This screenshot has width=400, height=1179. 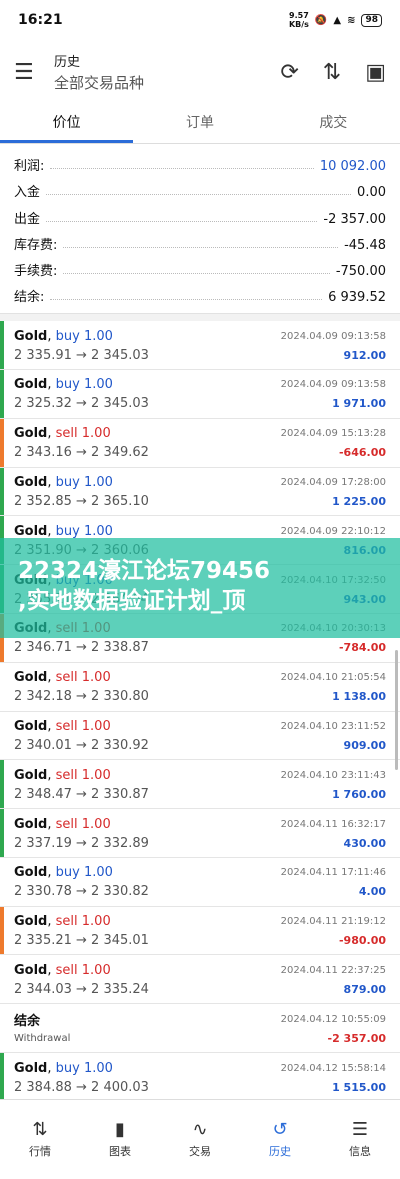 I want to click on title-block: 历史 全部交易品种, so click(x=160, y=72).